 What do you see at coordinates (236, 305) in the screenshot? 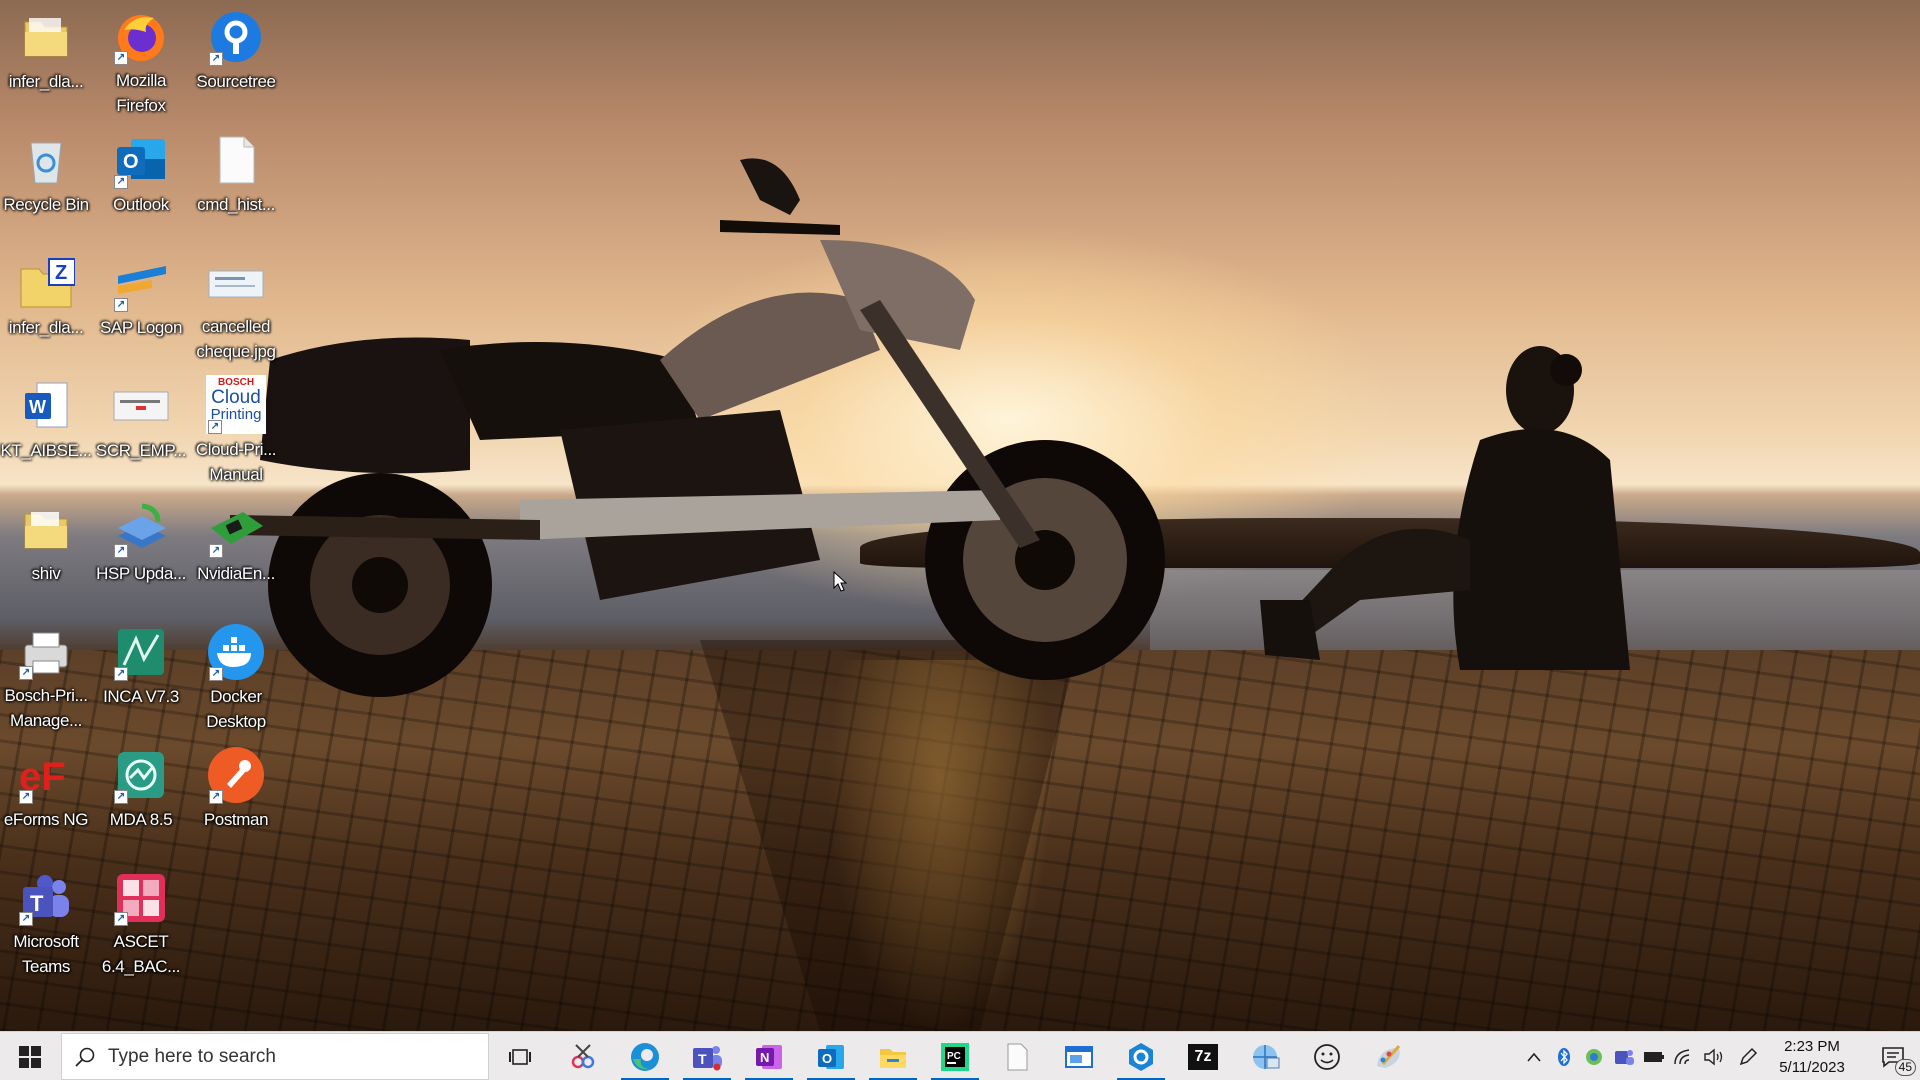
I see `desktop-icon-cancelled-cheque: cancelled cheque.jpg` at bounding box center [236, 305].